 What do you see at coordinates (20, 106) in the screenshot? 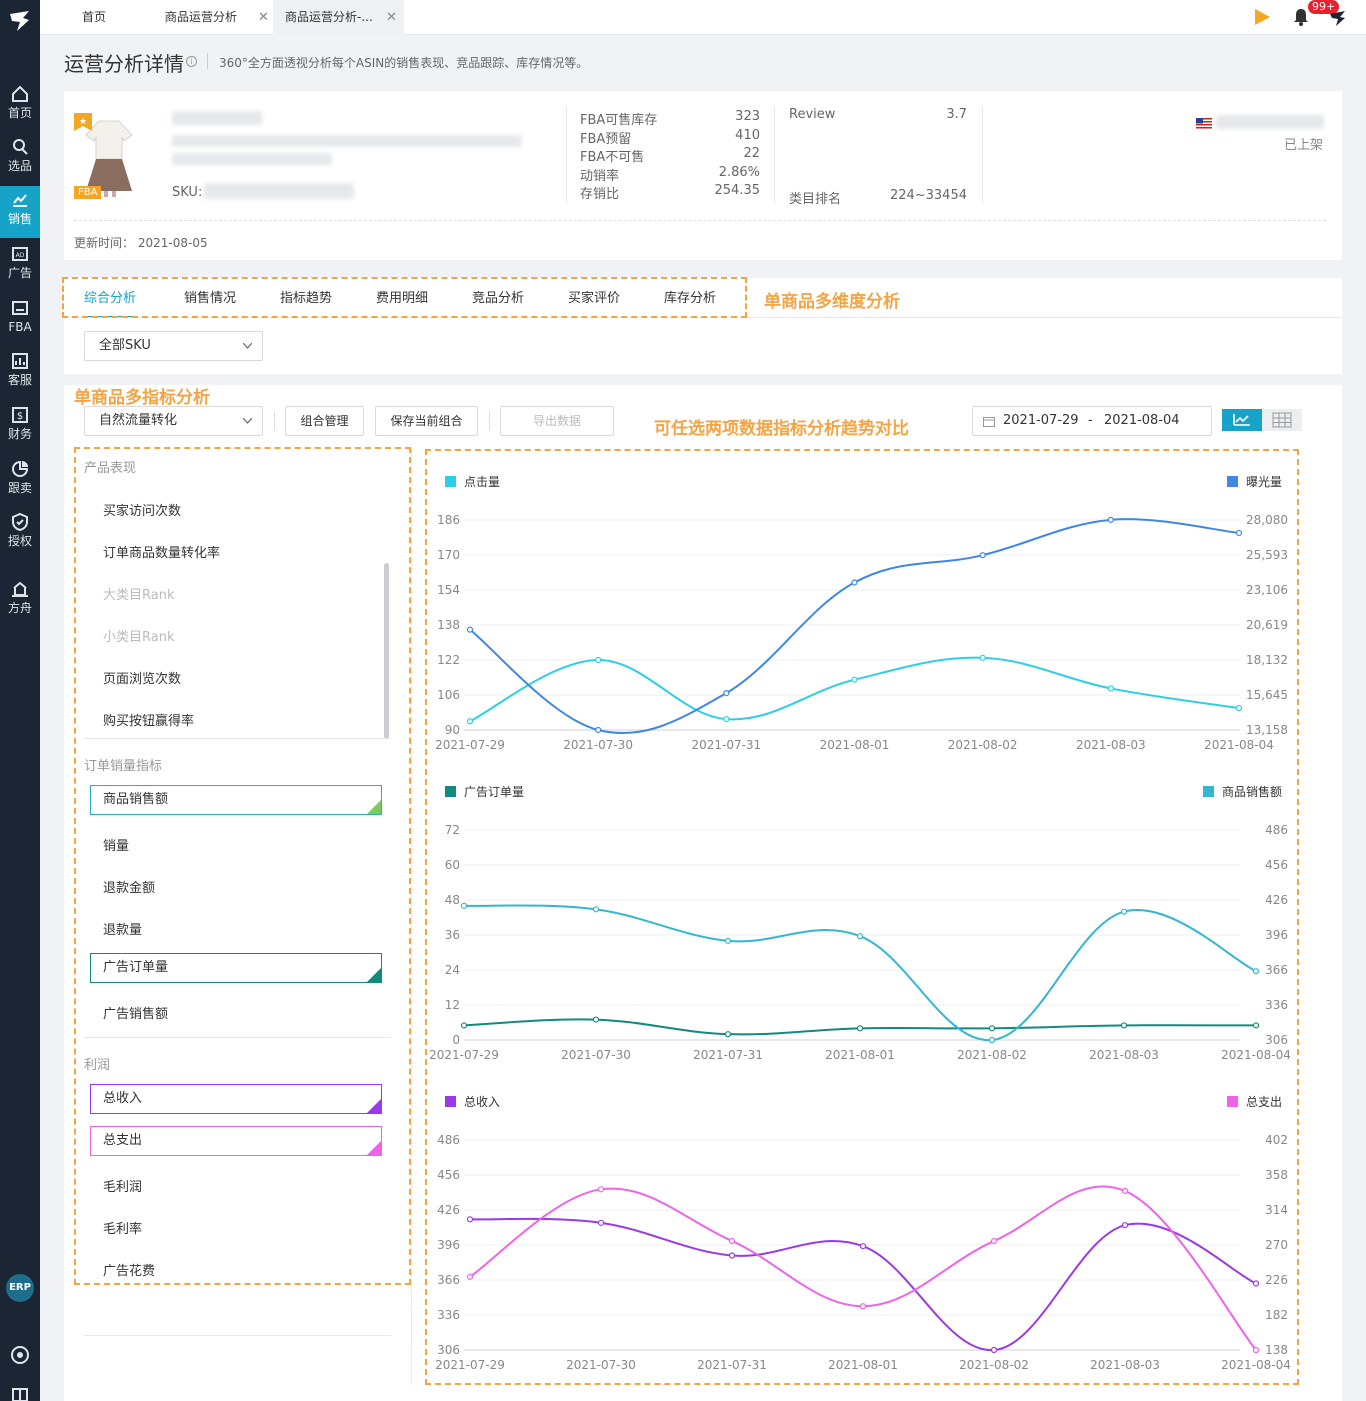
I see `sidebar-item-0: 首页` at bounding box center [20, 106].